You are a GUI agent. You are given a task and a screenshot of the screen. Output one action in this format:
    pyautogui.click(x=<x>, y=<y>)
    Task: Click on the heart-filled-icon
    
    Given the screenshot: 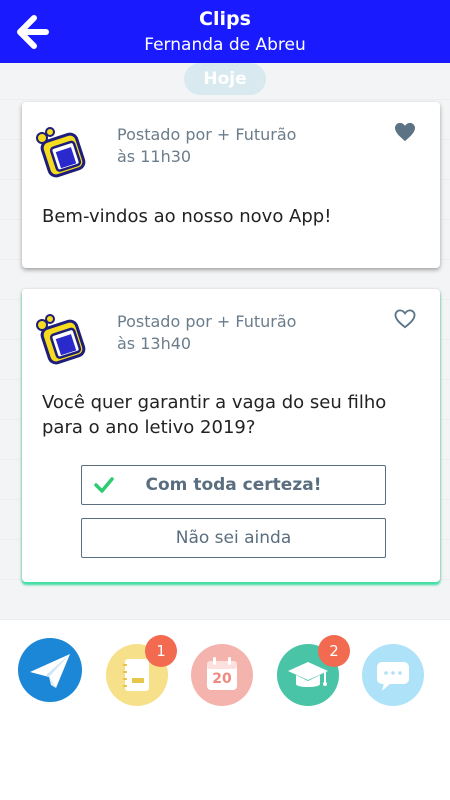 What is the action you would take?
    pyautogui.click(x=405, y=132)
    